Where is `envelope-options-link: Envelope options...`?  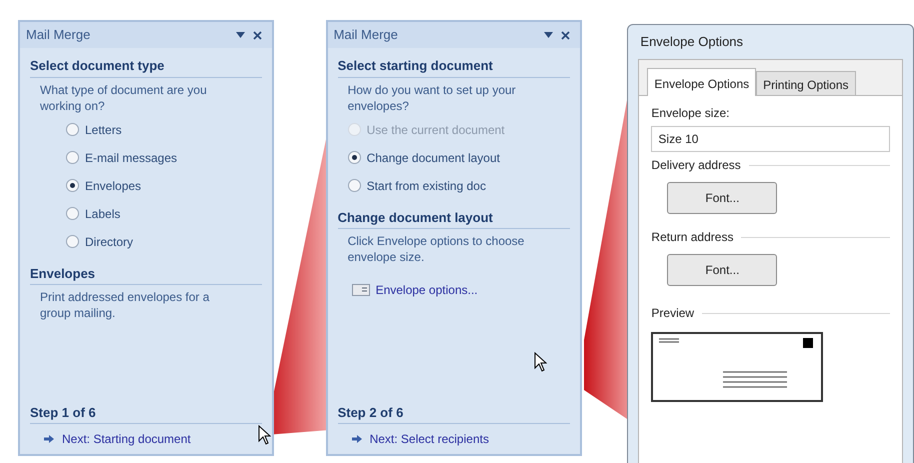
envelope-options-link: Envelope options... is located at coordinates (454, 290).